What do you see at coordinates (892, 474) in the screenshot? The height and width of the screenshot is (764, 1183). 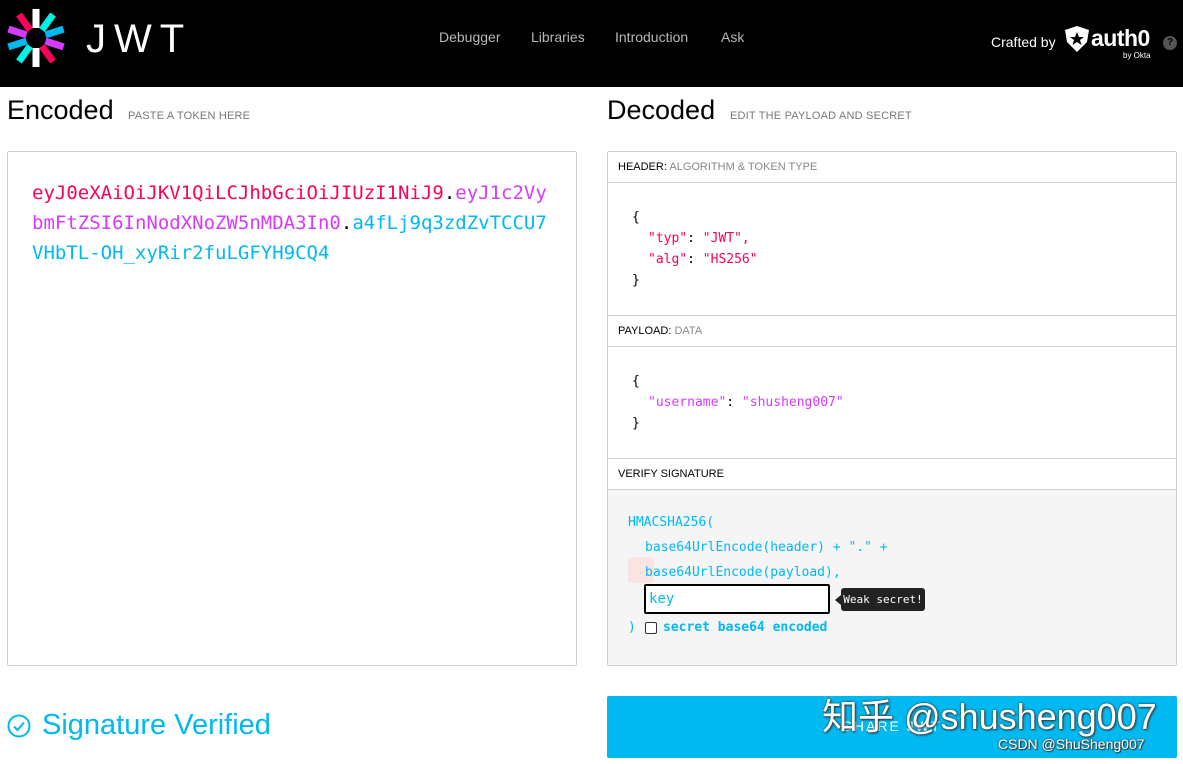 I see `verify-section-title: VERIFY SIGNATURE` at bounding box center [892, 474].